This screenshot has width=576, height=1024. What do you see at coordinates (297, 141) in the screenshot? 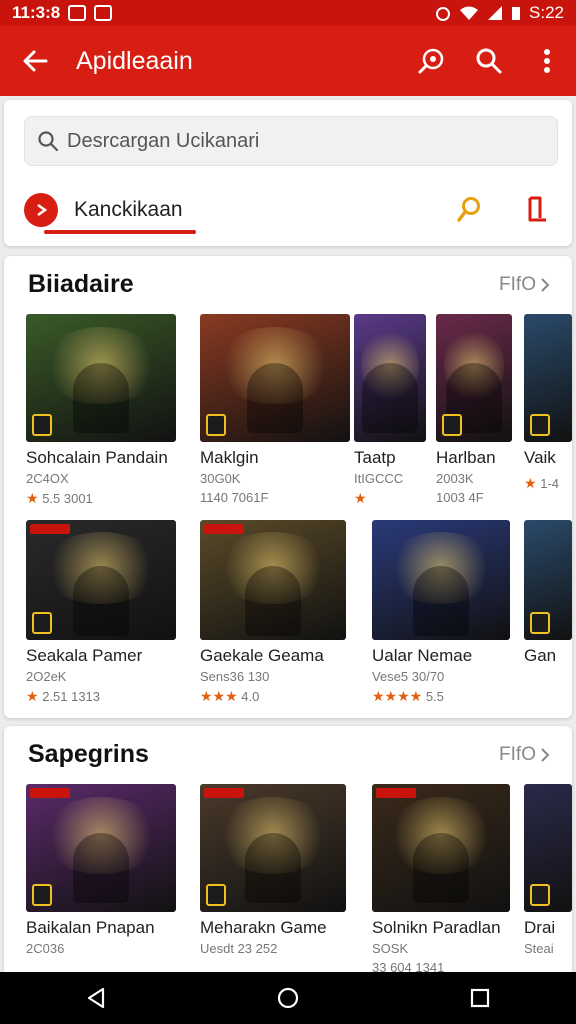
I see `search-input` at bounding box center [297, 141].